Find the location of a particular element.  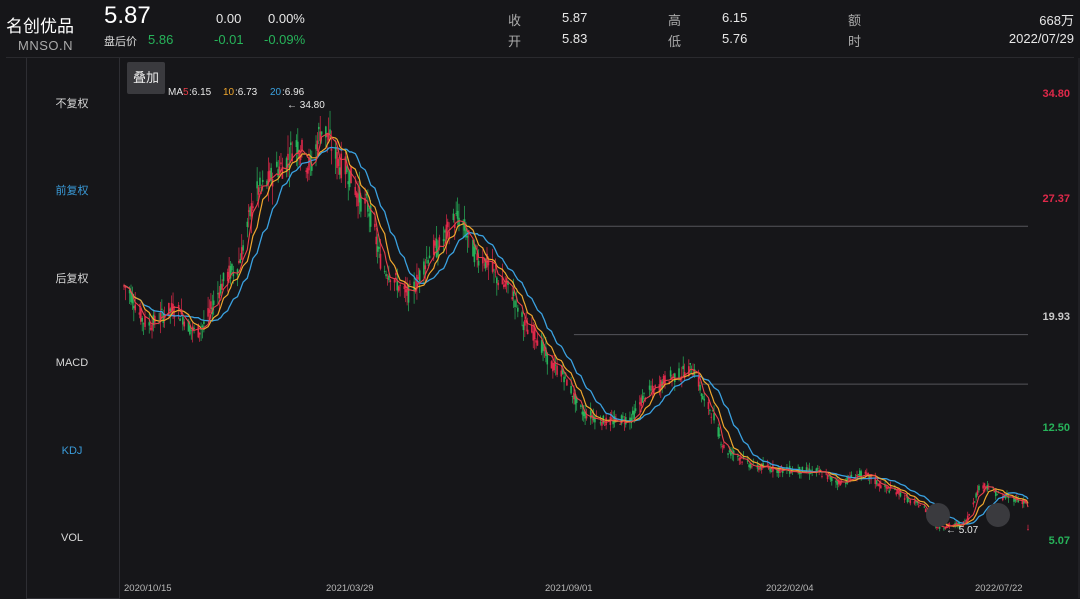

ma10-key: 10 is located at coordinates (229, 92).